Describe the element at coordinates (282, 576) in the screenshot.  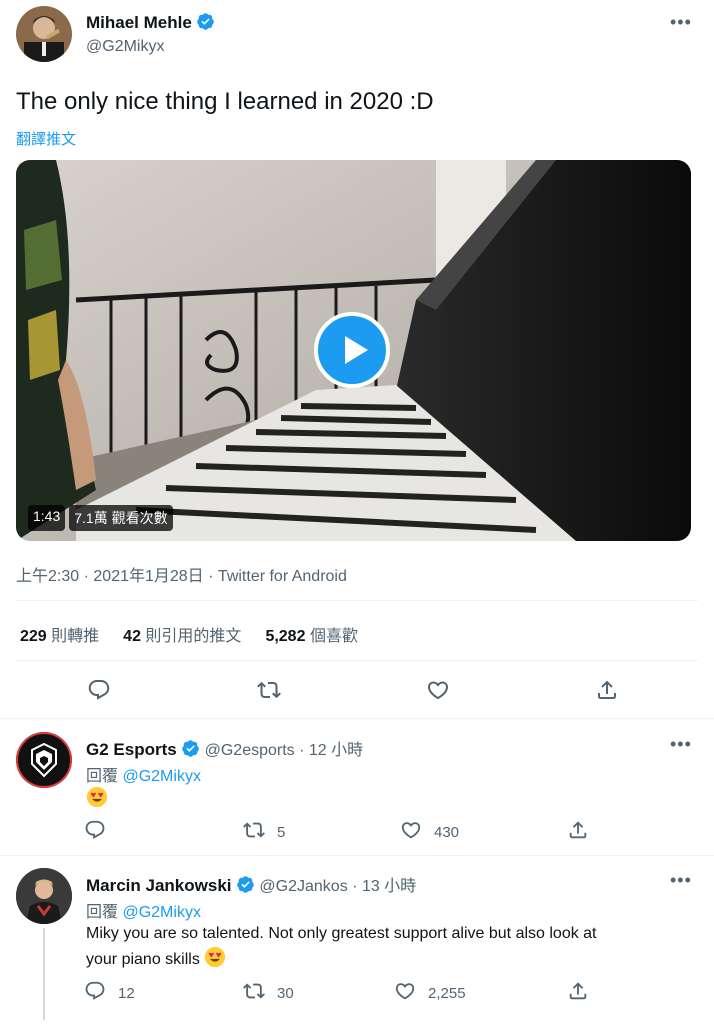
I see `tweet-source: Twitter for Android` at that location.